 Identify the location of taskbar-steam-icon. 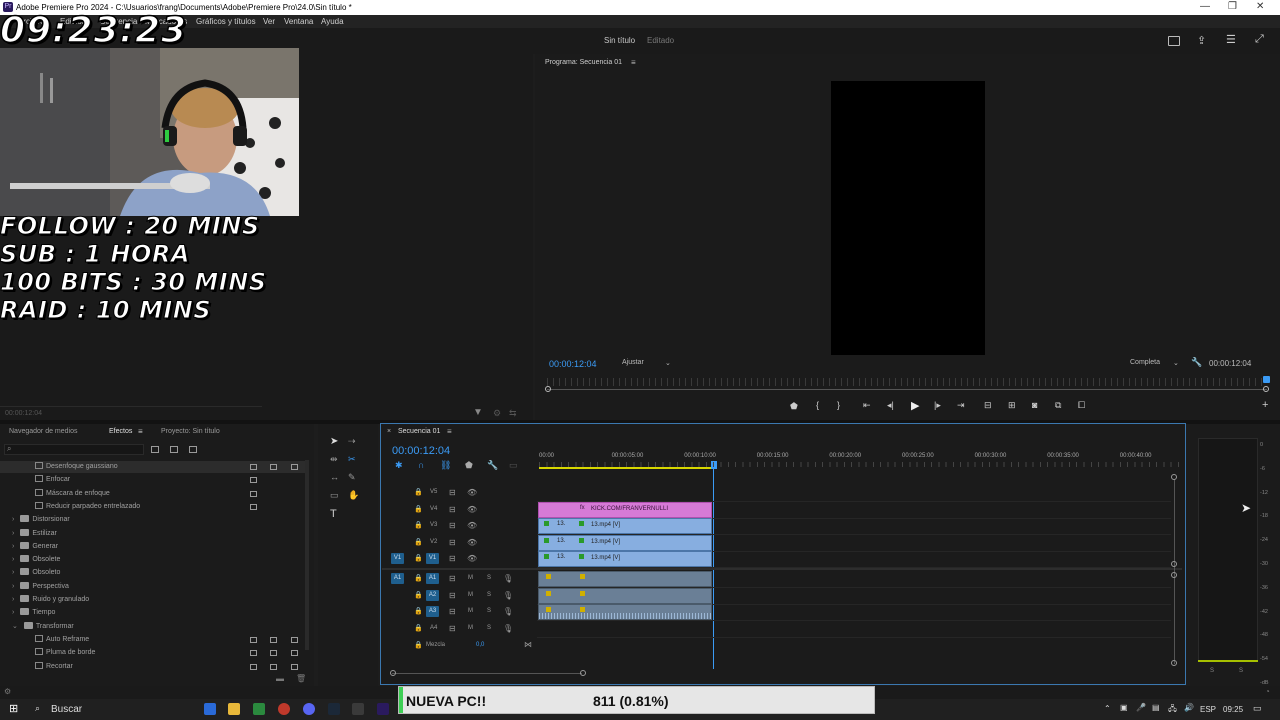
(334, 709).